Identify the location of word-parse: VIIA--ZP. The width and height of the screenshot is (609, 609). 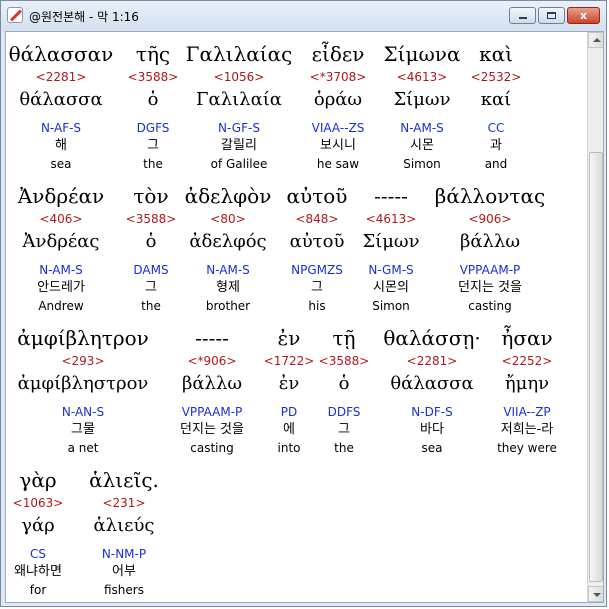
(527, 412).